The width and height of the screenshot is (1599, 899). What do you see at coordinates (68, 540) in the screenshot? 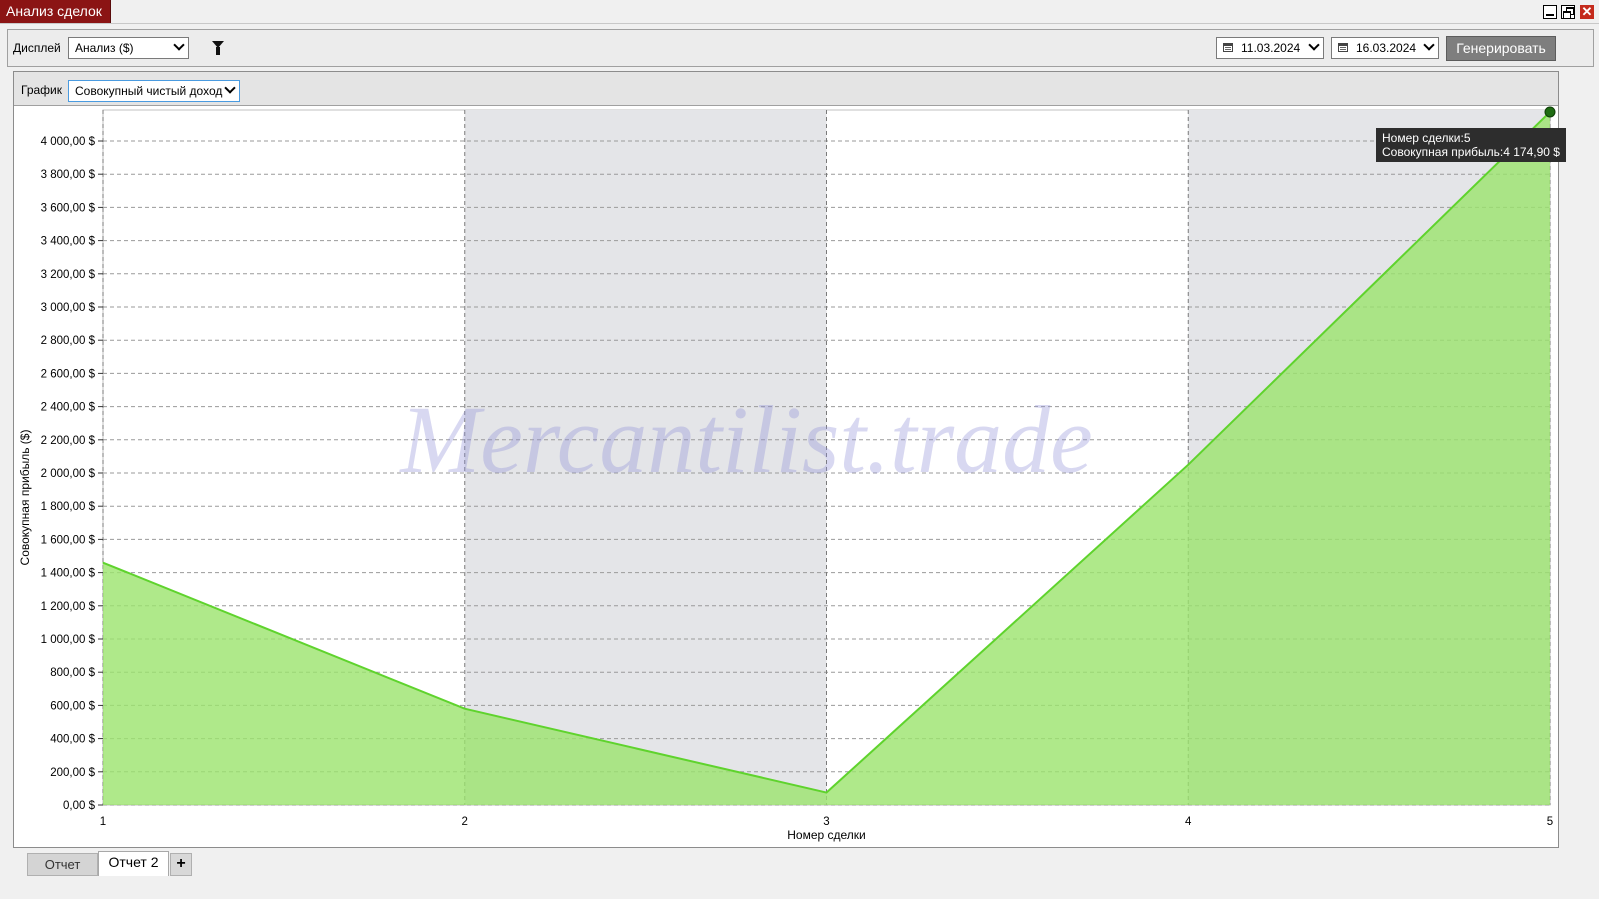
I see `y-tick-label: 1 600,00 $` at bounding box center [68, 540].